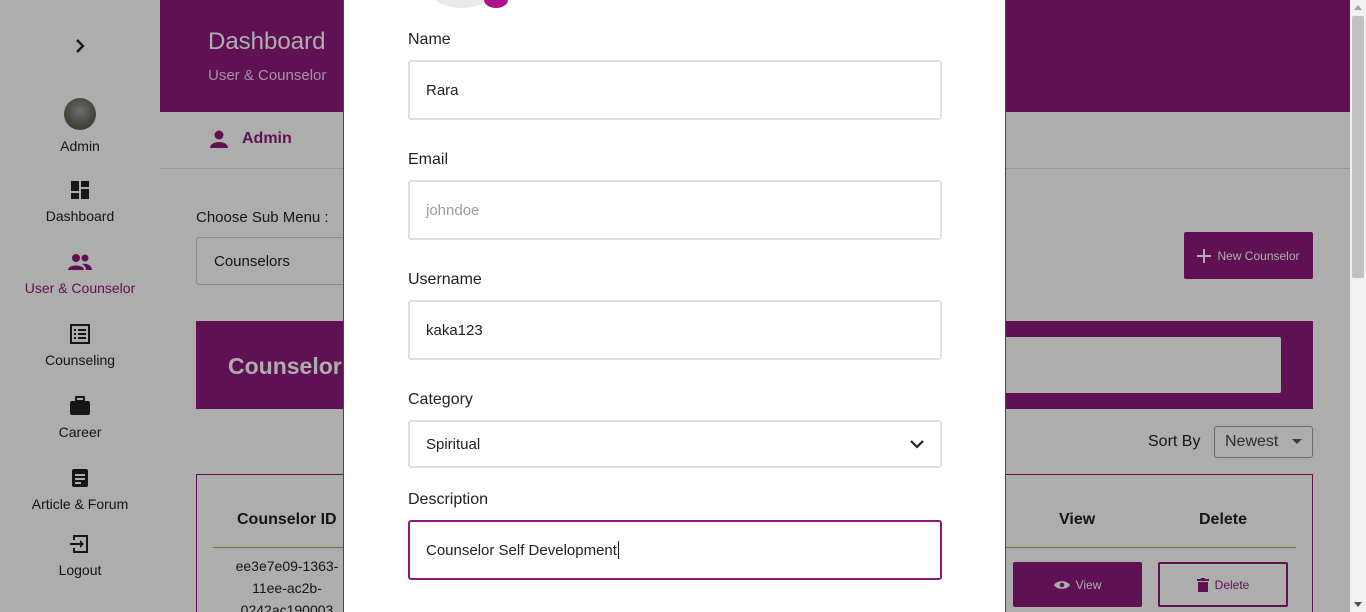 This screenshot has height=612, width=1366. Describe the element at coordinates (521, 550) in the screenshot. I see `description-value: Counselor Self Development` at that location.